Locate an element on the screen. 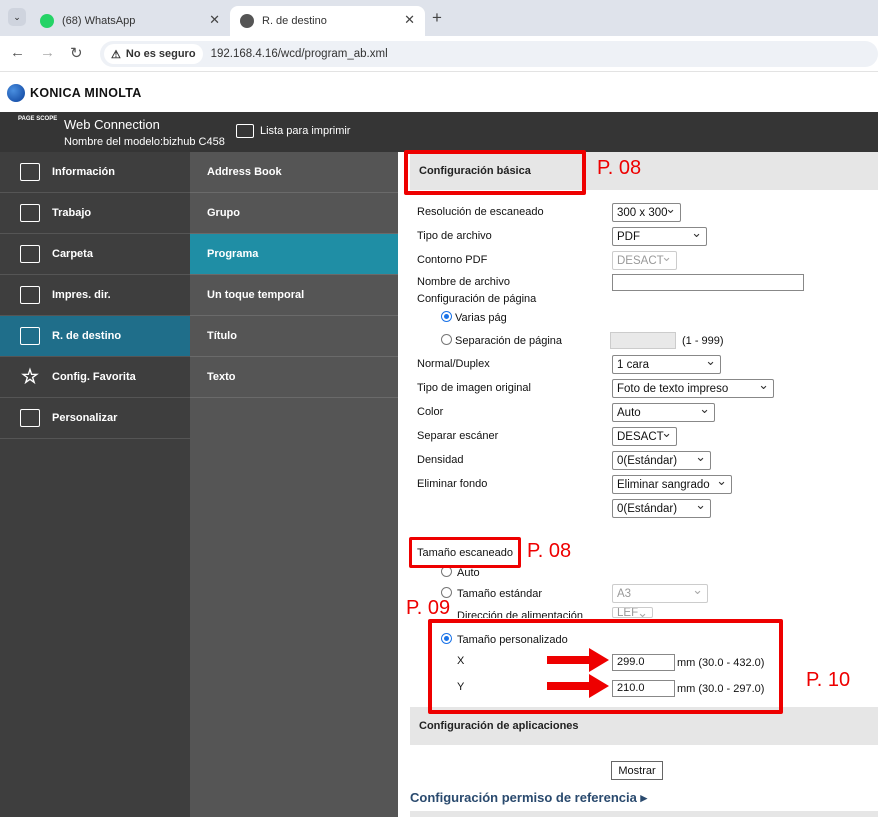 The height and width of the screenshot is (817, 878). tray-icon is located at coordinates (30, 254).